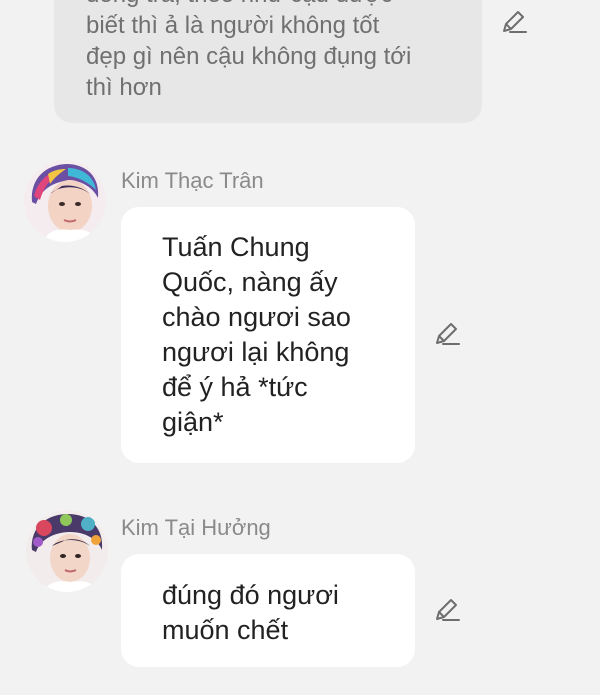 The height and width of the screenshot is (695, 600). Describe the element at coordinates (233, 25) in the screenshot. I see `message-line: biết thì ả là người không tốt` at that location.